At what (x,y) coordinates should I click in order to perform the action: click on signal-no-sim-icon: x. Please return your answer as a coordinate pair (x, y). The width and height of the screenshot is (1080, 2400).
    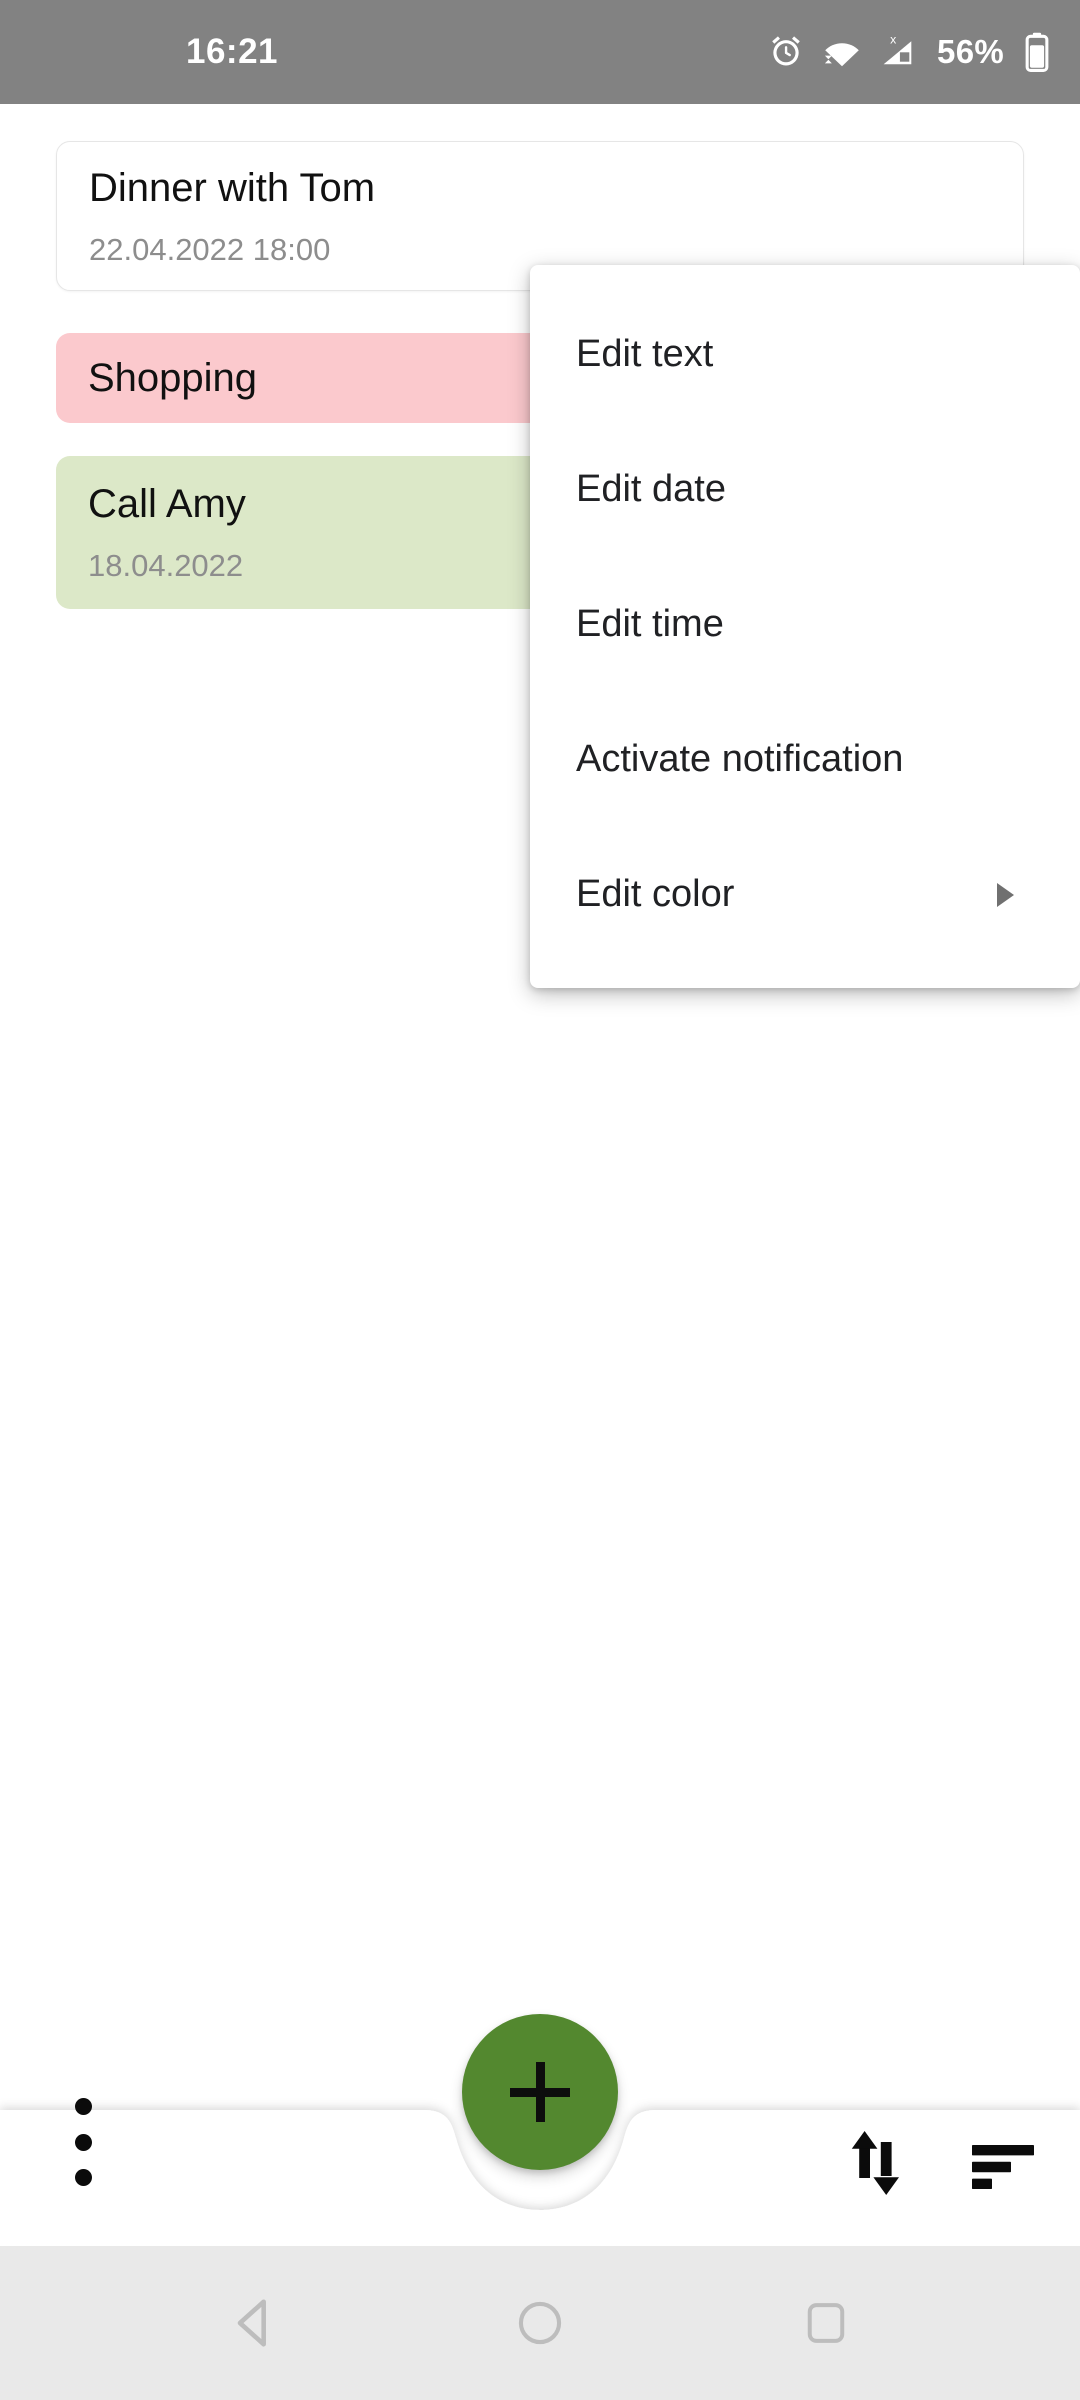
    Looking at the image, I should click on (899, 52).